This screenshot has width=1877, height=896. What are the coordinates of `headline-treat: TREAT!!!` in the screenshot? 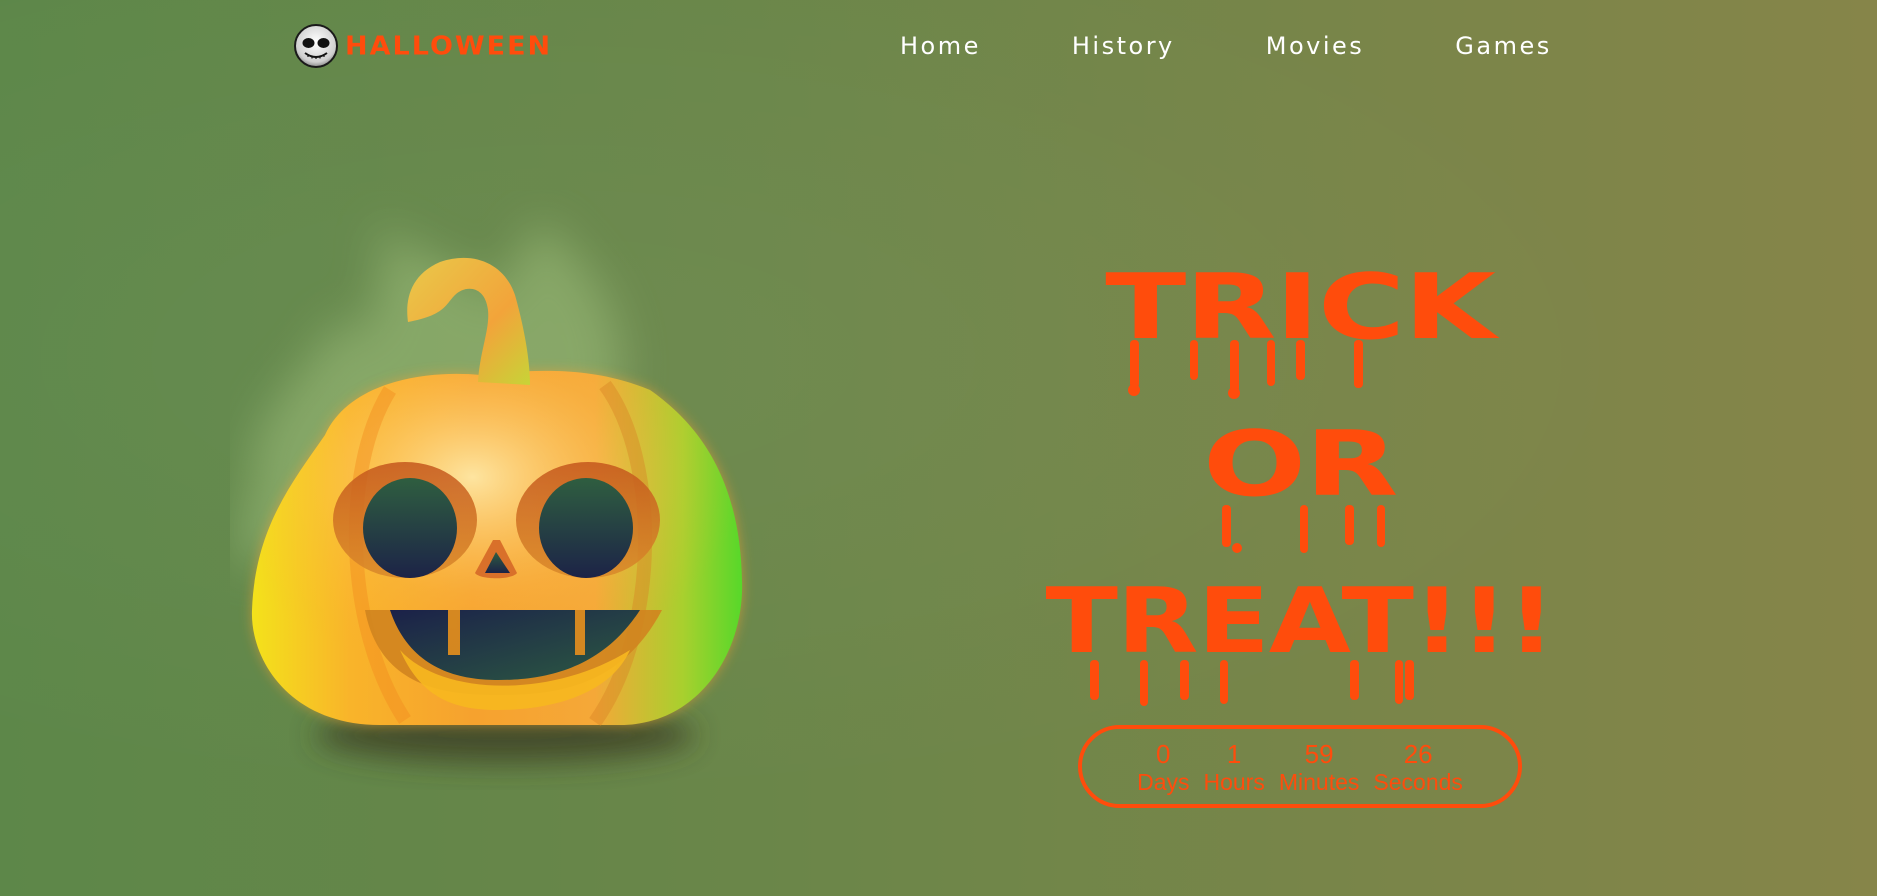 It's located at (1300, 621).